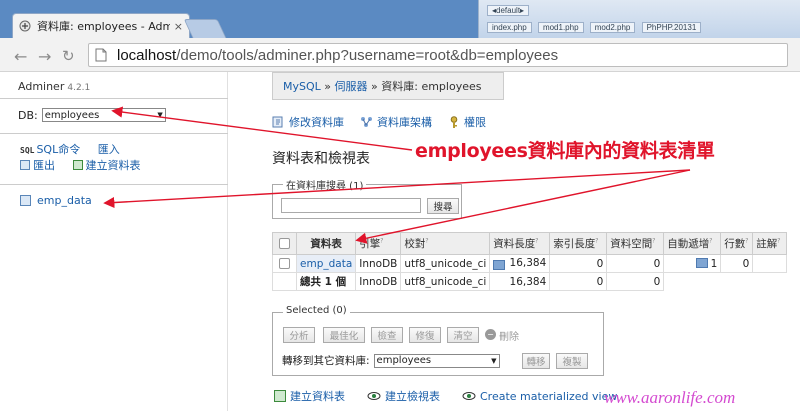  I want to click on watermark: www.aaronlife.com, so click(670, 397).